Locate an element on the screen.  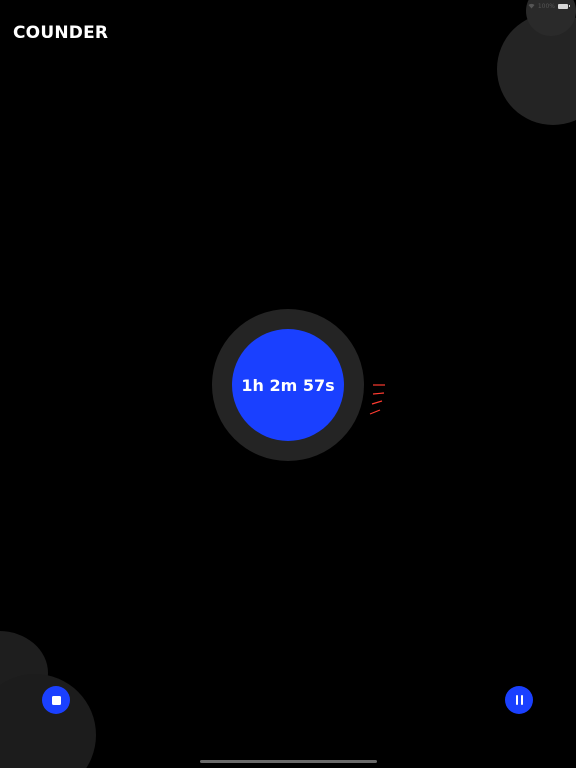
timer-display: 1h 2m 57s is located at coordinates (288, 385).